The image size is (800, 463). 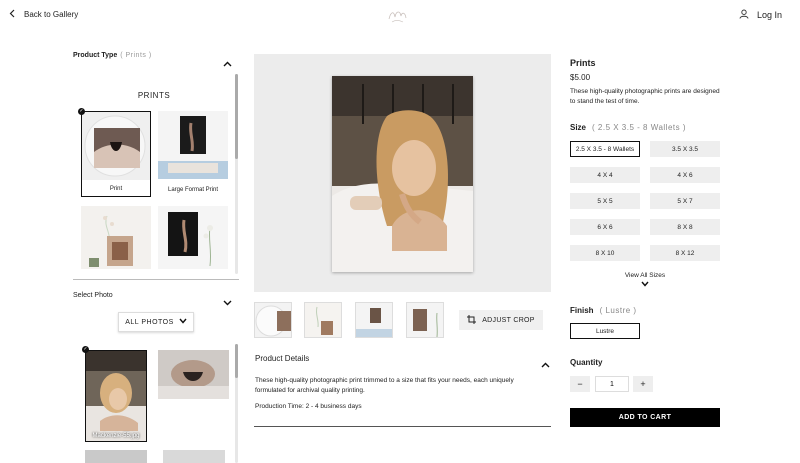 What do you see at coordinates (12, 14) in the screenshot?
I see `chevron-left-icon` at bounding box center [12, 14].